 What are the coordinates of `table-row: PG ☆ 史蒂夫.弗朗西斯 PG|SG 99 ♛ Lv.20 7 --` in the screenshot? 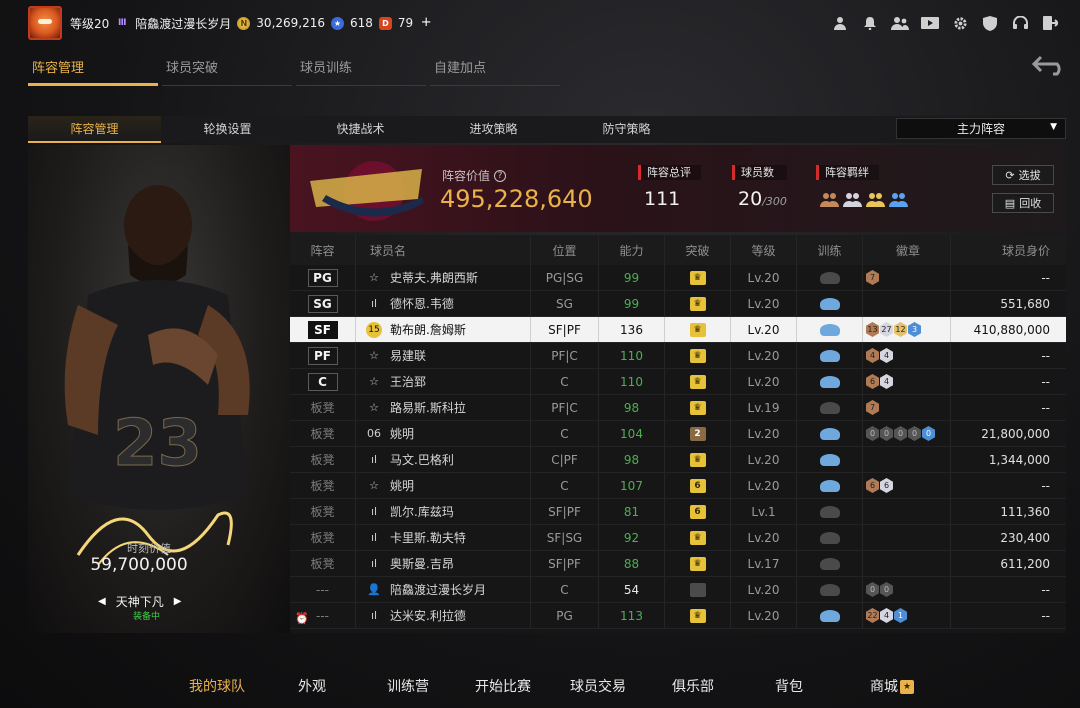 It's located at (678, 278).